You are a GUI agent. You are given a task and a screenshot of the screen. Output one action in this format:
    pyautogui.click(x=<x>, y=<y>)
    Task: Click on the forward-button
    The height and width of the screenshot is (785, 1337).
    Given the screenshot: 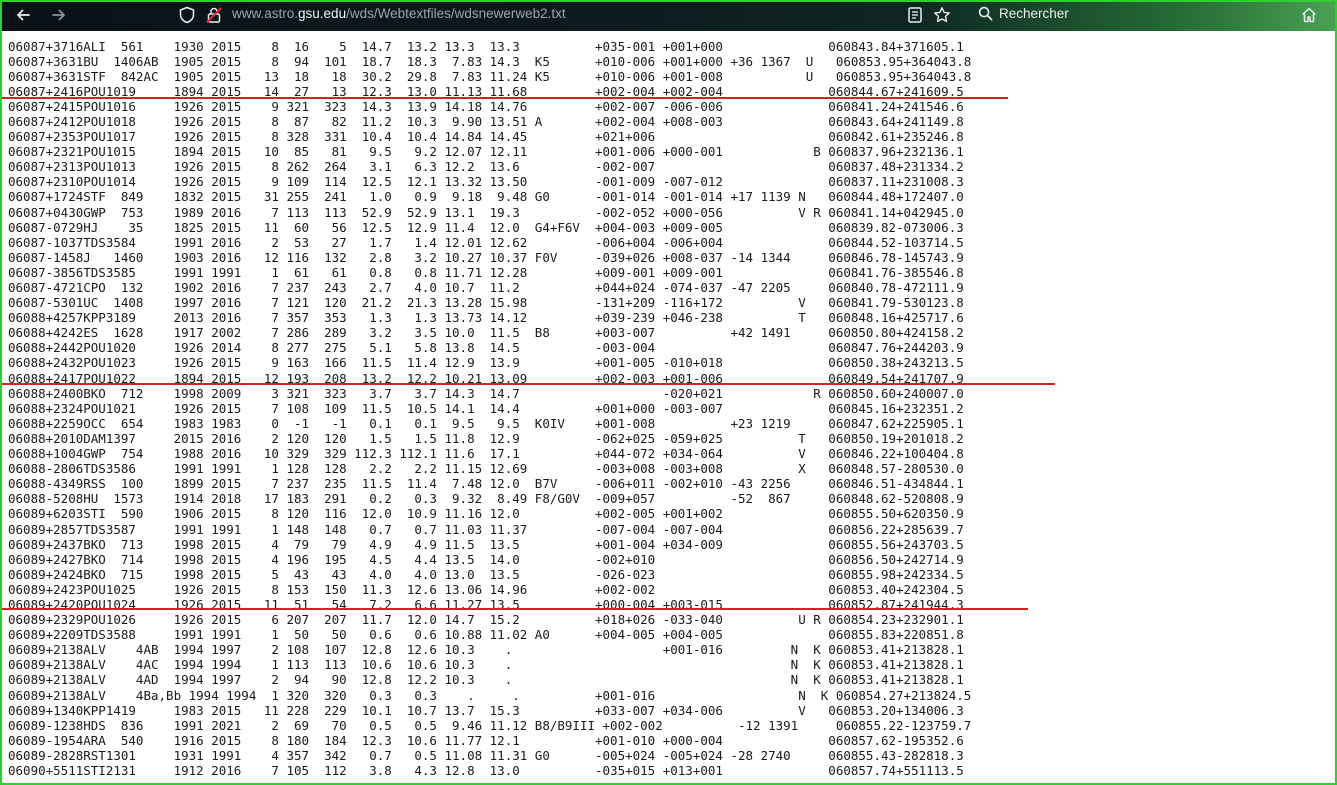 What is the action you would take?
    pyautogui.click(x=59, y=15)
    